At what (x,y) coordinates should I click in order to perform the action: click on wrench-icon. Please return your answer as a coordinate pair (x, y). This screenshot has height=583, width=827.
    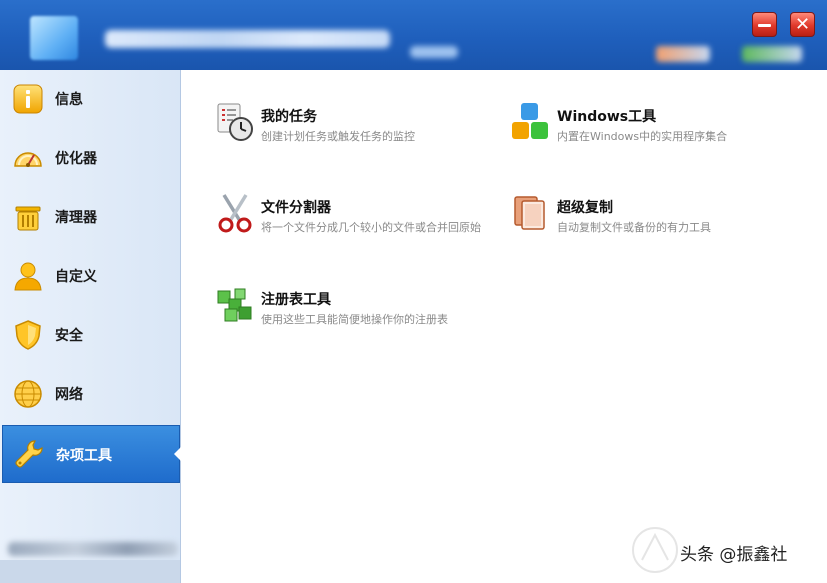
    Looking at the image, I should click on (29, 454).